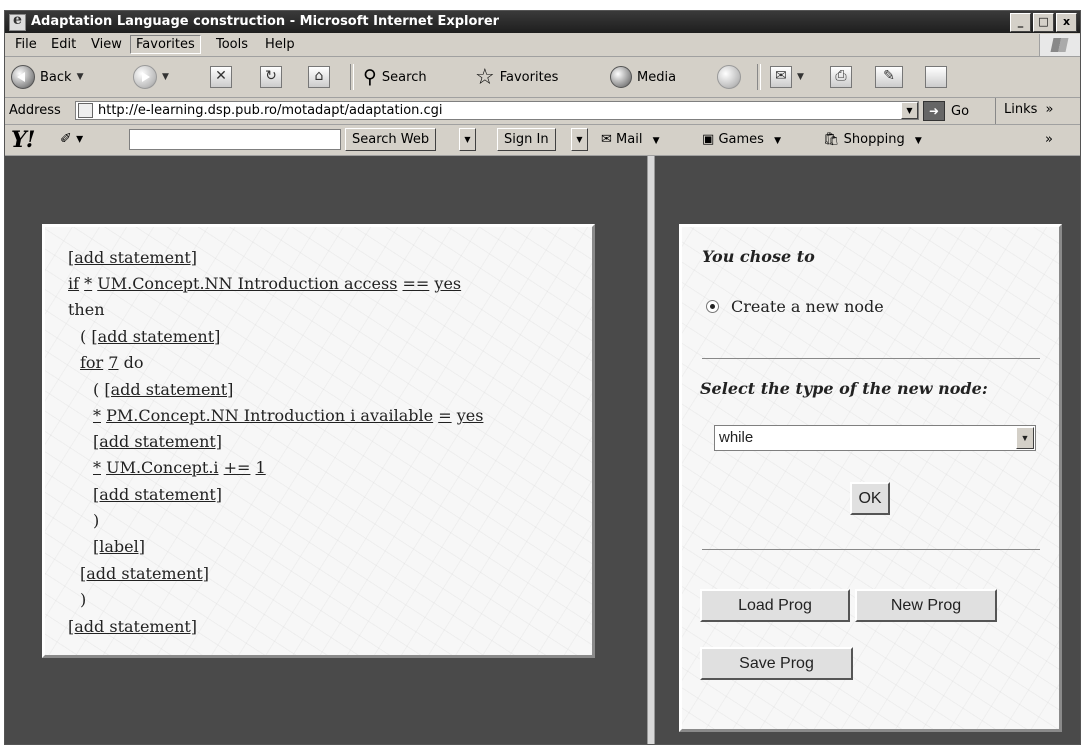  Describe the element at coordinates (516, 77) in the screenshot. I see `favorites-button: ☆ Favorites` at that location.